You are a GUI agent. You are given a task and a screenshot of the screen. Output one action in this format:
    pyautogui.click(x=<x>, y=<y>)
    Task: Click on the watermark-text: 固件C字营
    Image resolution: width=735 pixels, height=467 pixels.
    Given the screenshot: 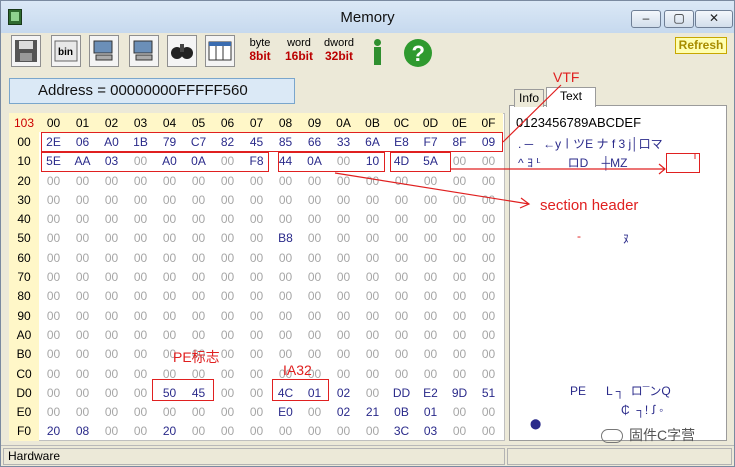 What is the action you would take?
    pyautogui.click(x=662, y=435)
    